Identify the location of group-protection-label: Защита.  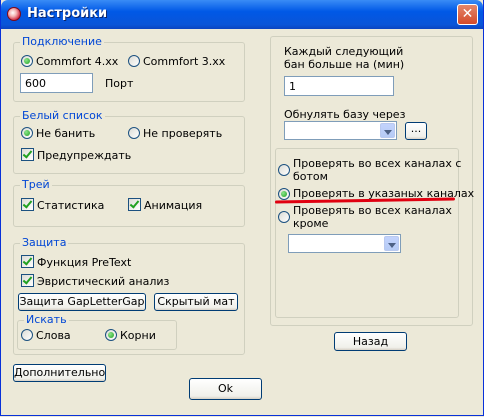
(44, 242).